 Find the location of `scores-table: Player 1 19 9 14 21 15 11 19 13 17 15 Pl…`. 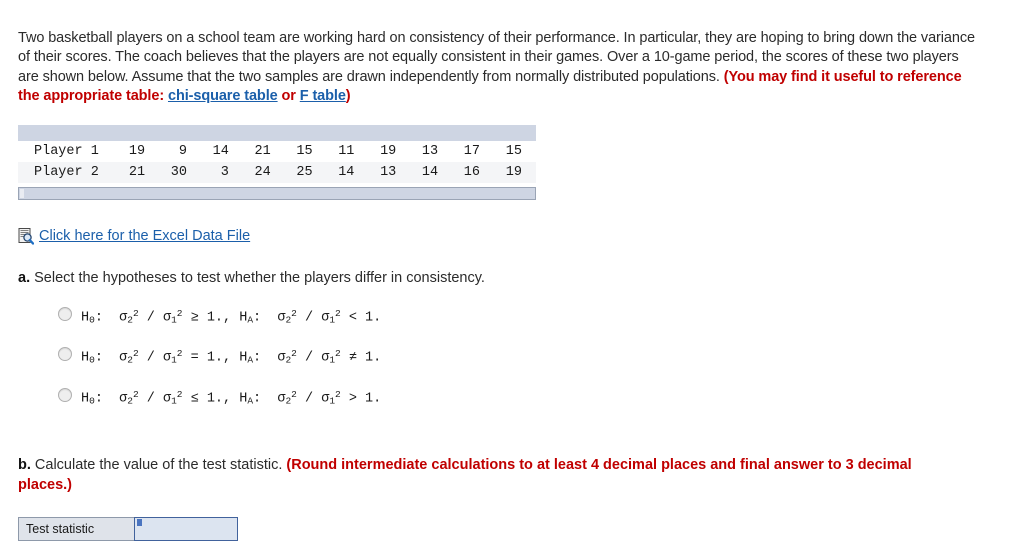

scores-table: Player 1 19 9 14 21 15 11 19 13 17 15 Pl… is located at coordinates (277, 161).